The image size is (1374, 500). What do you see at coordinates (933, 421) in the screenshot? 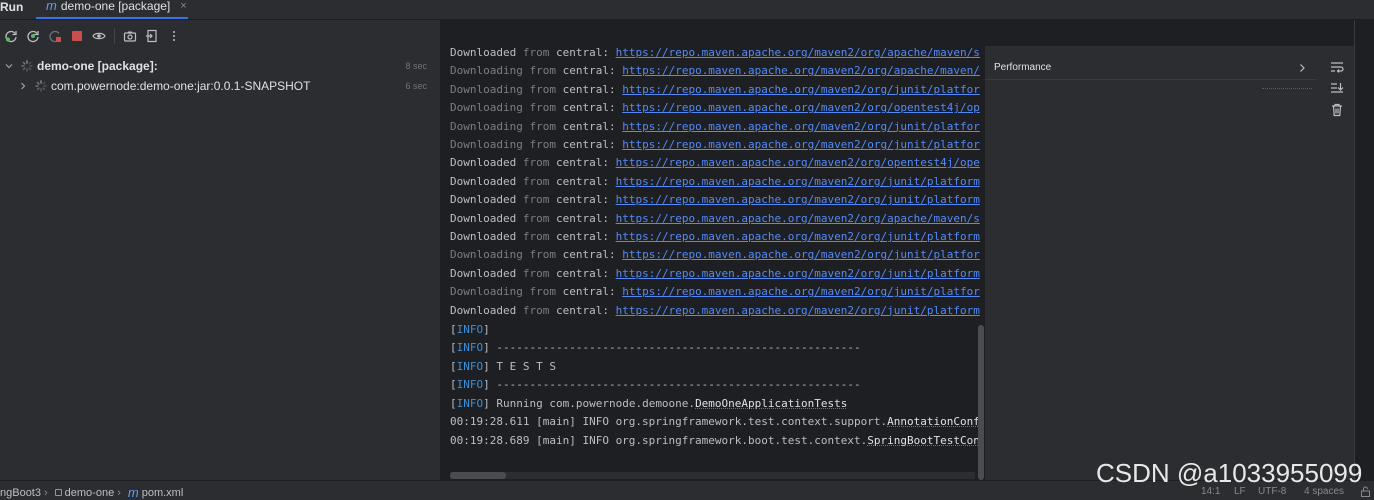
I see `class-link: AnnotationConf` at bounding box center [933, 421].